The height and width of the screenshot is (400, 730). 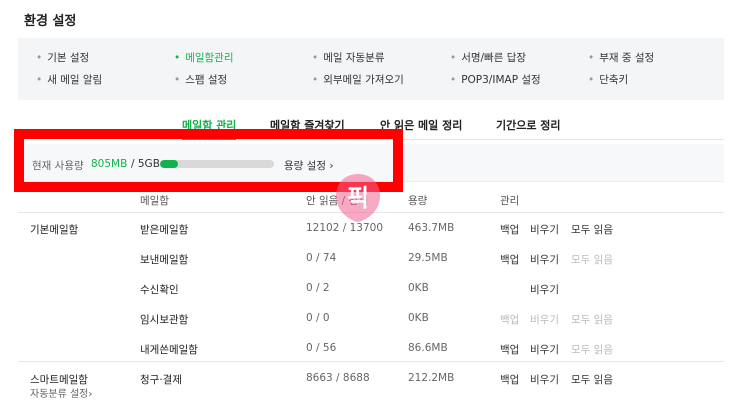 I want to click on table-row: 내게쓴메일함 0 / 56 86.6MB 백업 비우기 모두 읽음, so click(x=365, y=348).